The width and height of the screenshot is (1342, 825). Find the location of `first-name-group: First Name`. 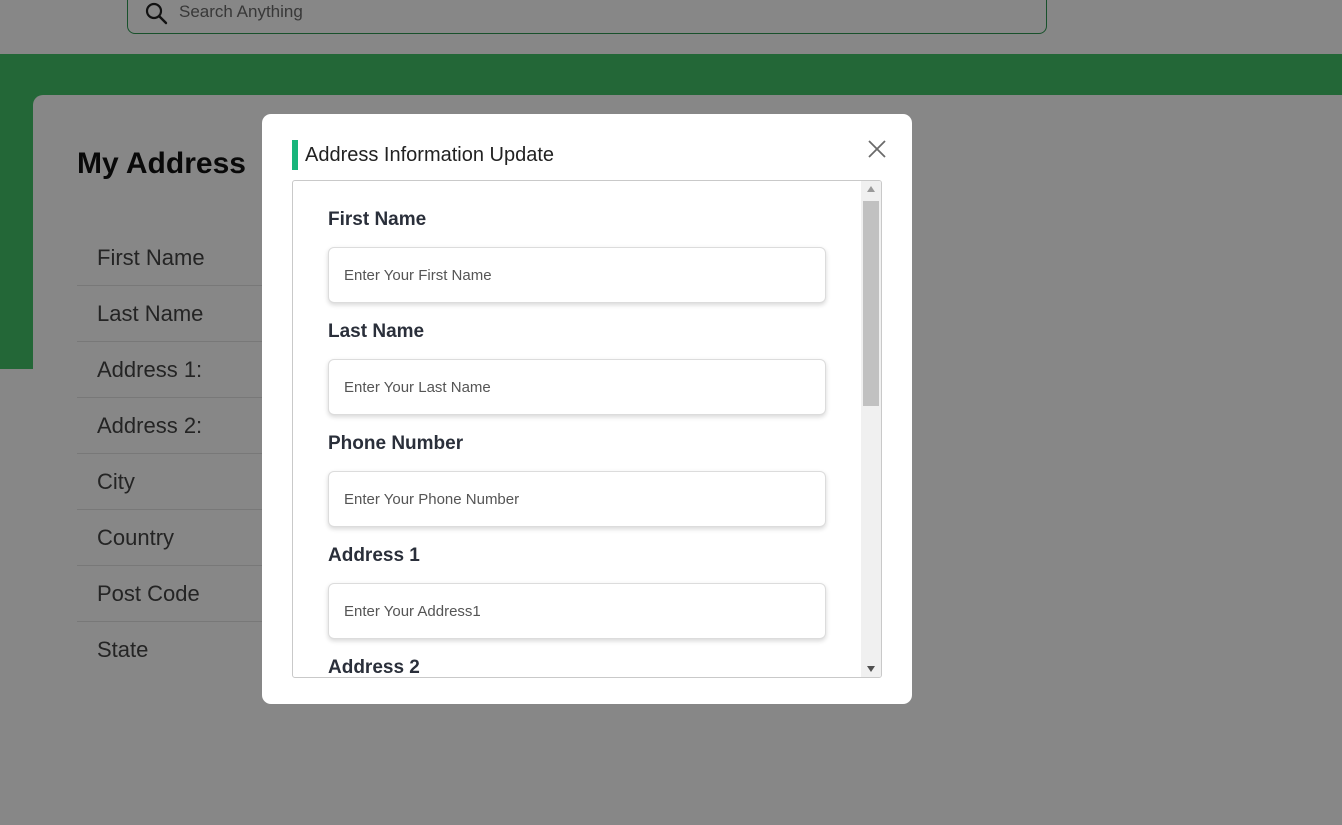

first-name-group: First Name is located at coordinates (577, 256).